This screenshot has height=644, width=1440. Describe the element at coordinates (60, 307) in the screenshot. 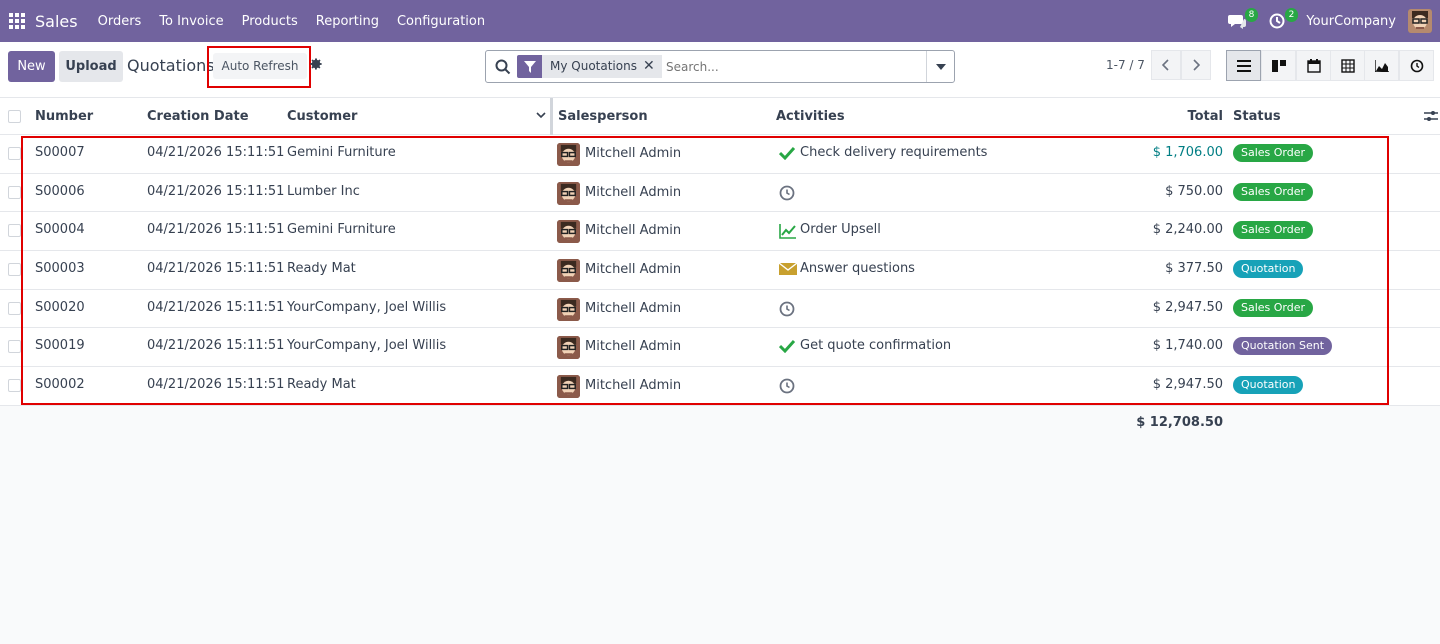

I see `cell-number: S00020` at that location.